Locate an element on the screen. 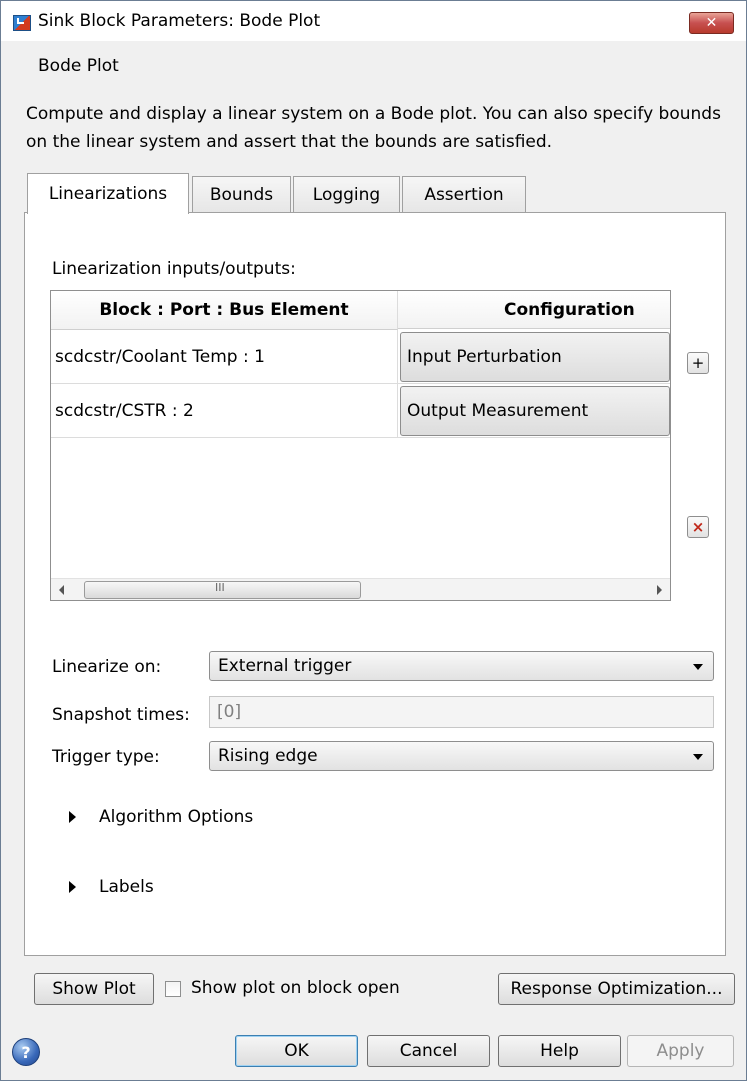  trigger-type-dropdown: Rising edge is located at coordinates (461, 756).